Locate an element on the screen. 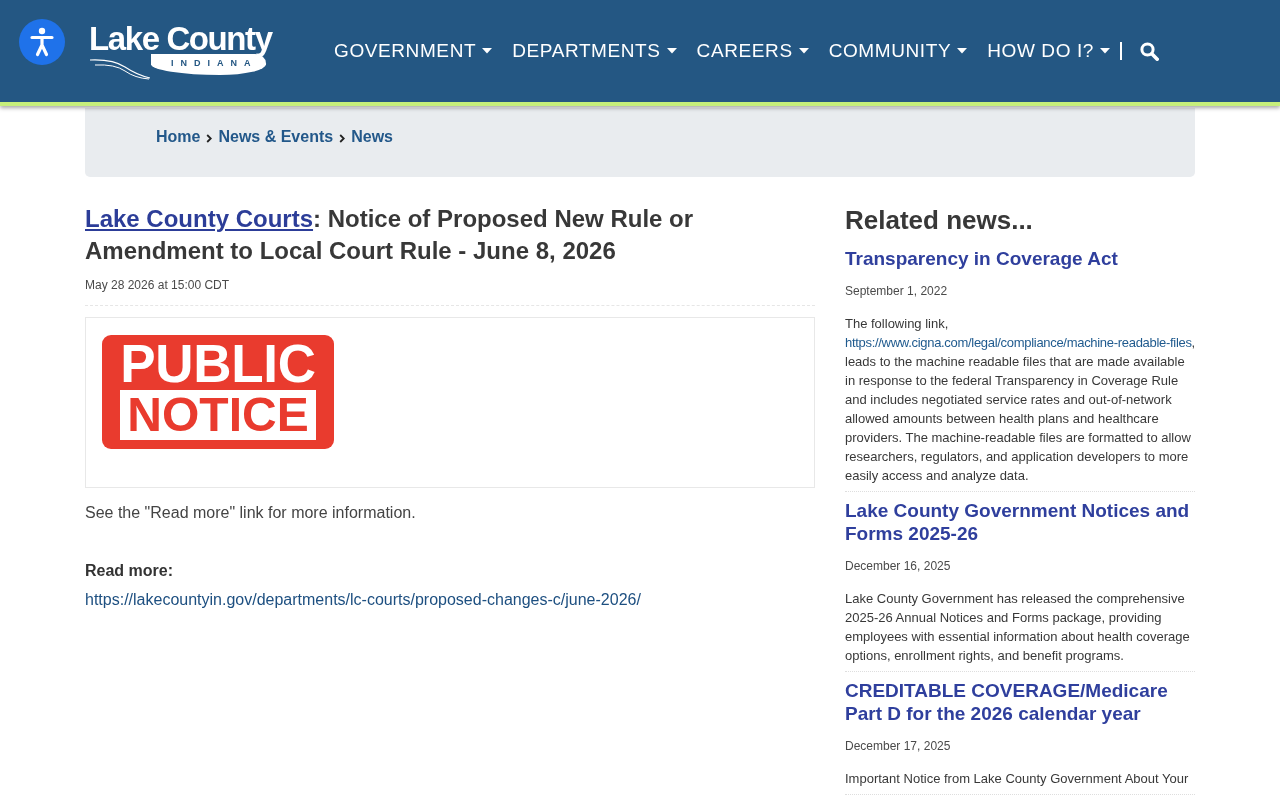  news-summary: Important Notice from Lake County Government About Your is located at coordinates (1017, 779).